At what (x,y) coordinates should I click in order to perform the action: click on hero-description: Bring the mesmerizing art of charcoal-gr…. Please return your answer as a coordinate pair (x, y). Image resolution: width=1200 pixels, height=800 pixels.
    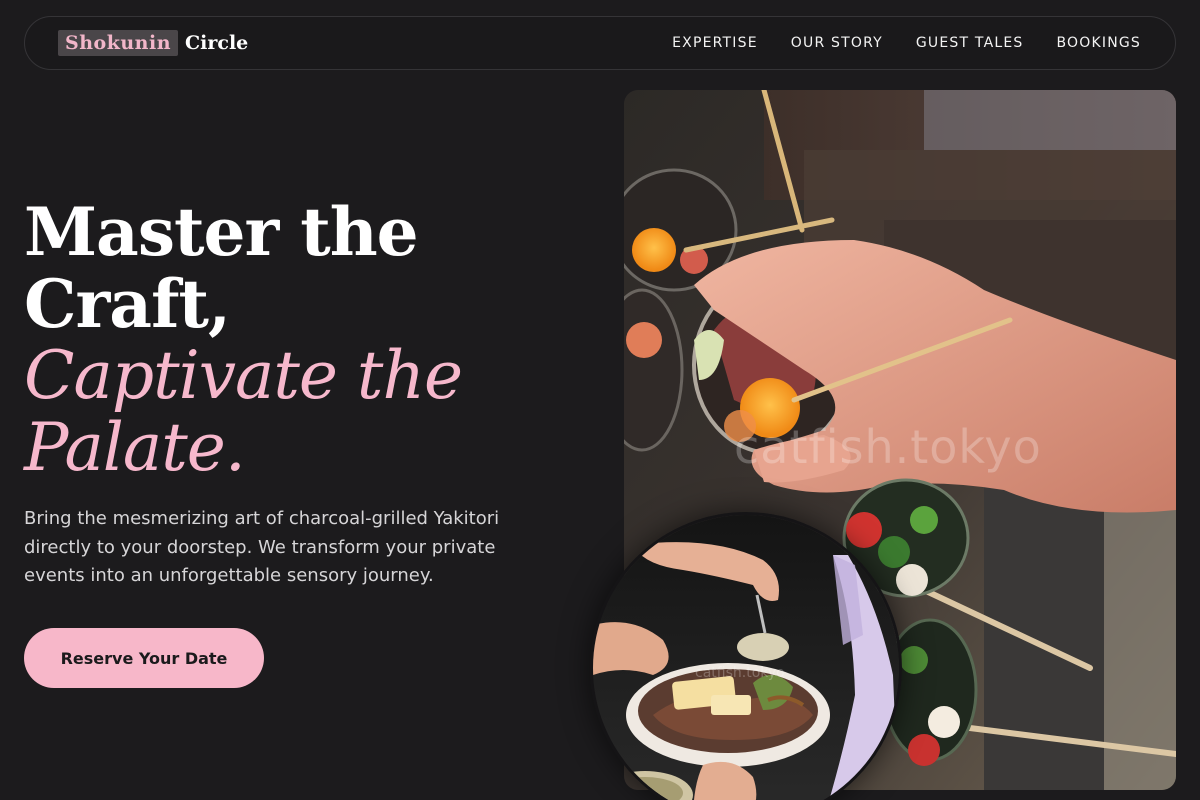
    Looking at the image, I should click on (262, 547).